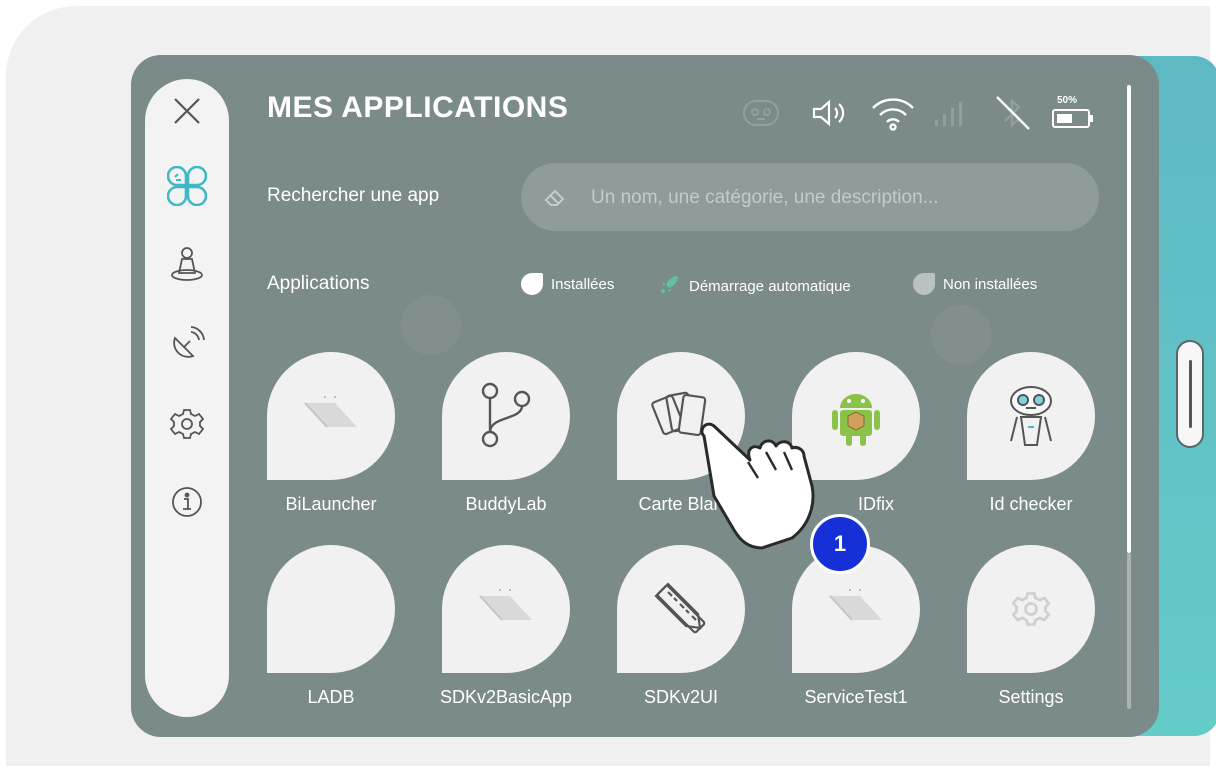 The width and height of the screenshot is (1216, 773). I want to click on scrollbar-track, so click(1129, 631).